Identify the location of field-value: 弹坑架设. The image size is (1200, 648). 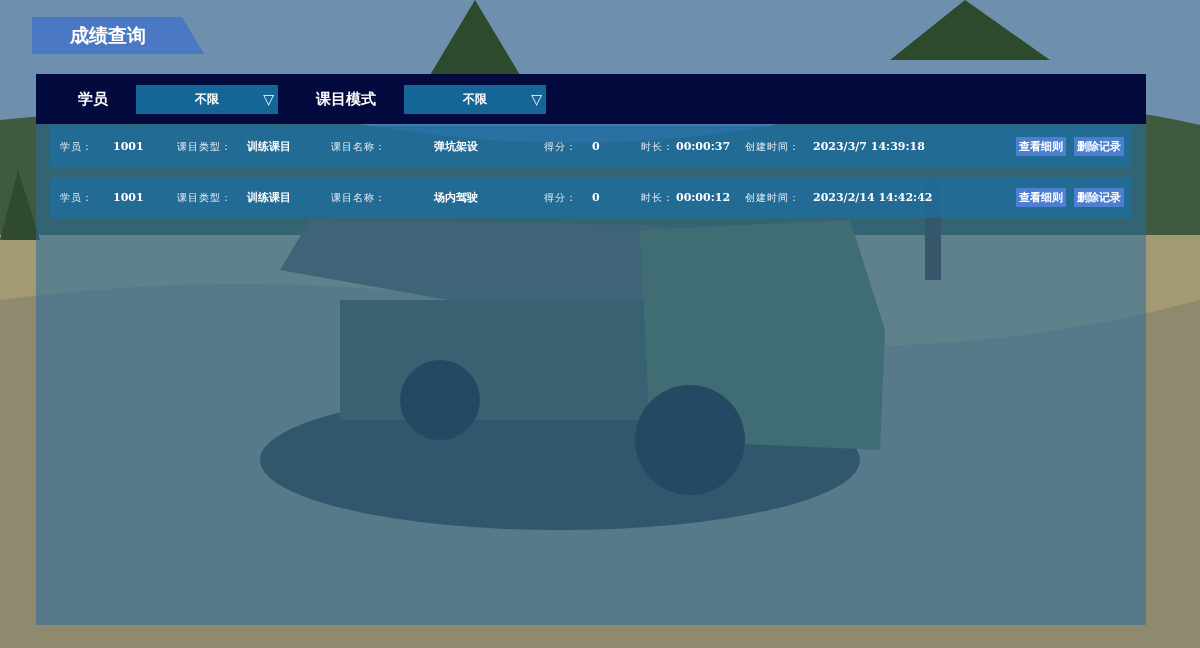
(456, 146).